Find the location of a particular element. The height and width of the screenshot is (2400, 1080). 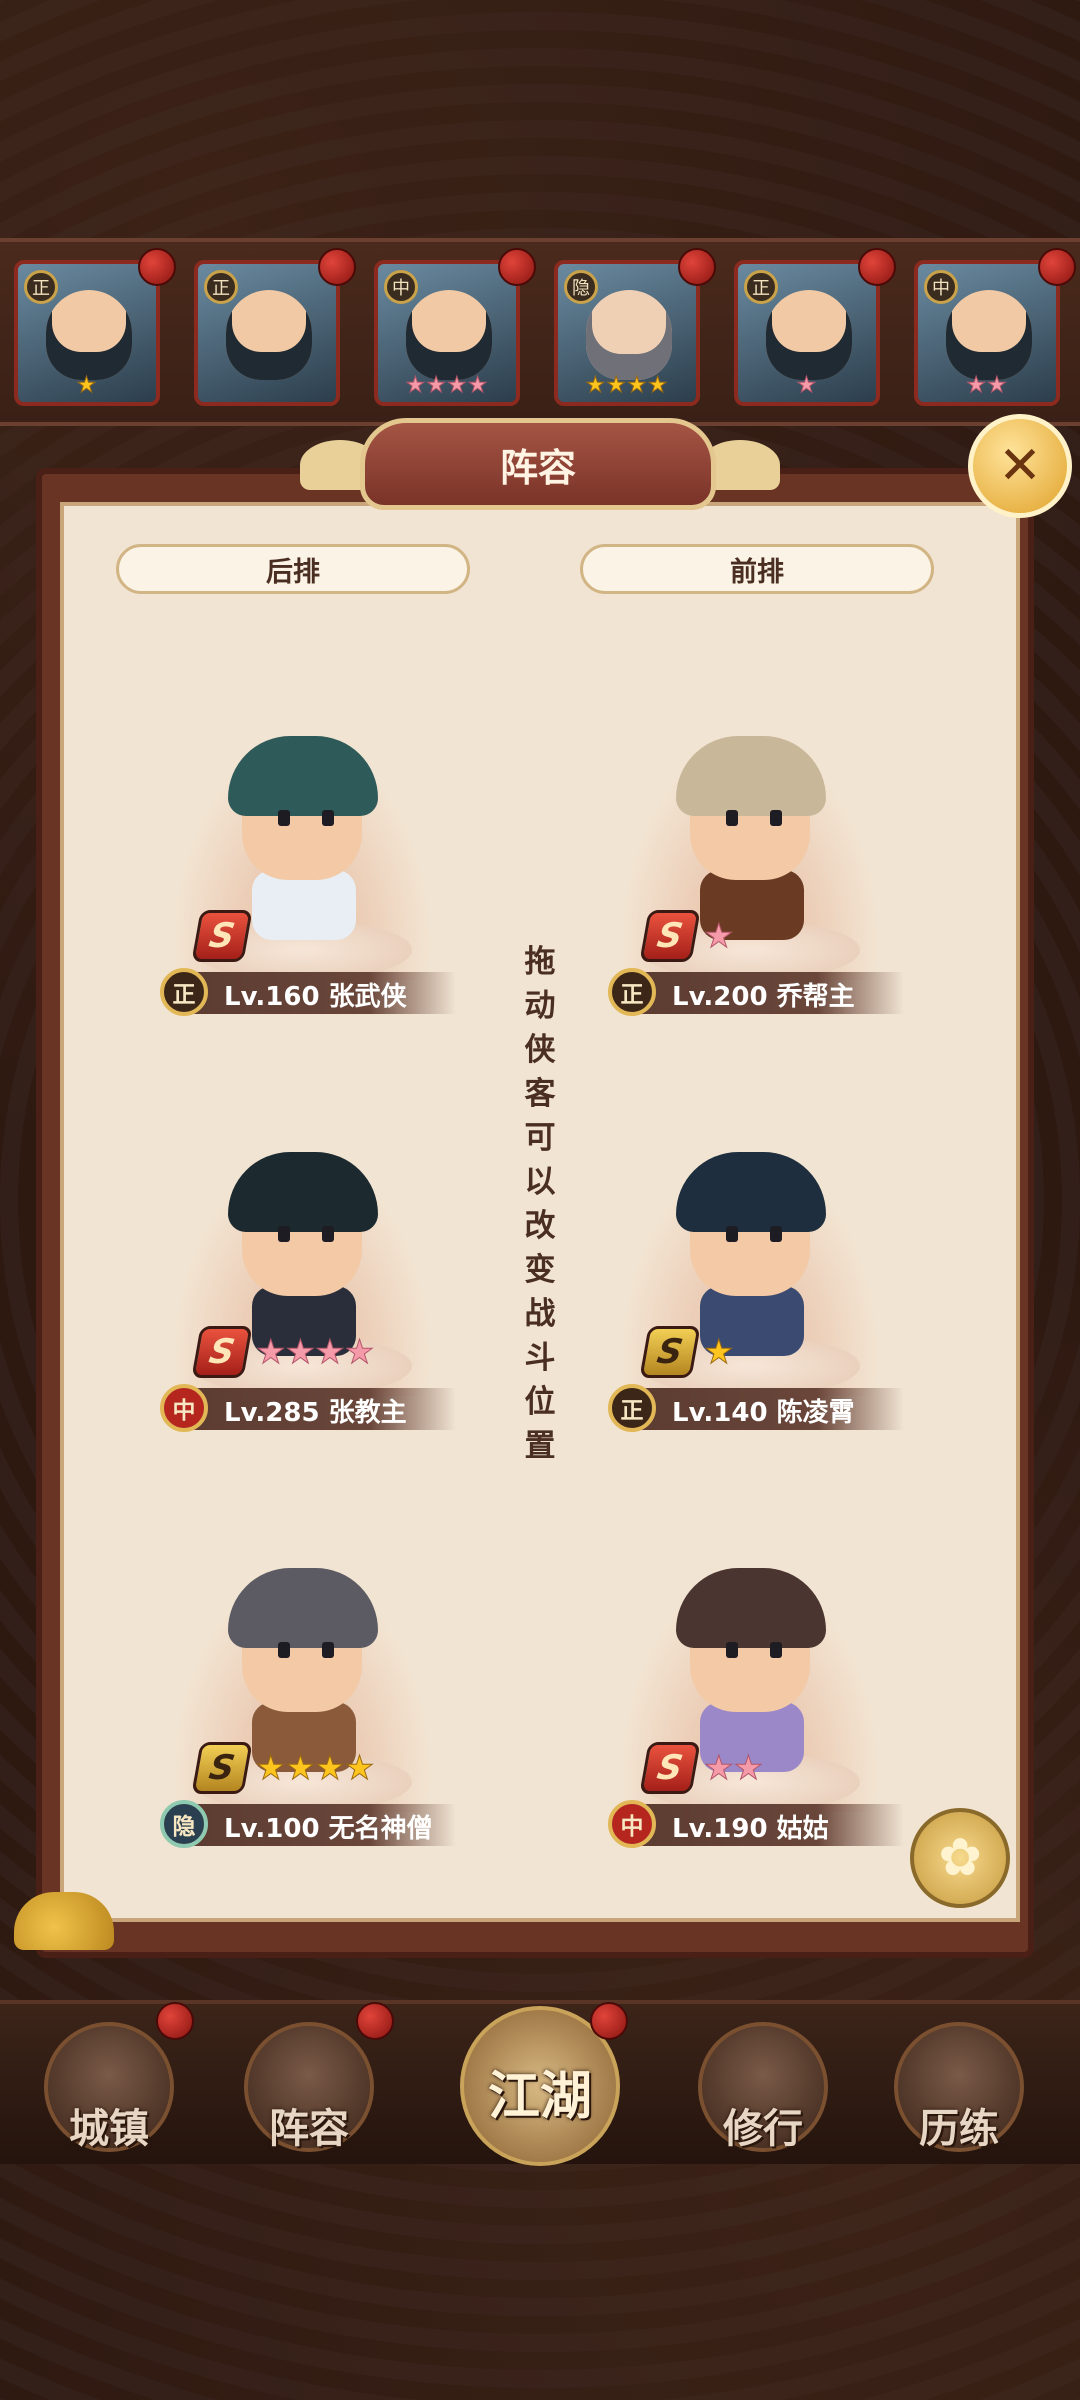

hero-slot-back-2: S ★★★★ 中 Lv.285 张教主 is located at coordinates (302, 1286).